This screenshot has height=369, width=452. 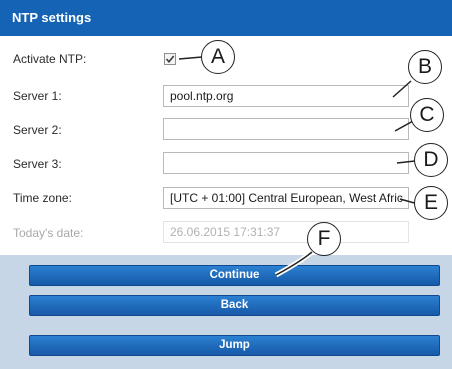 What do you see at coordinates (431, 203) in the screenshot?
I see `callout-e: E` at bounding box center [431, 203].